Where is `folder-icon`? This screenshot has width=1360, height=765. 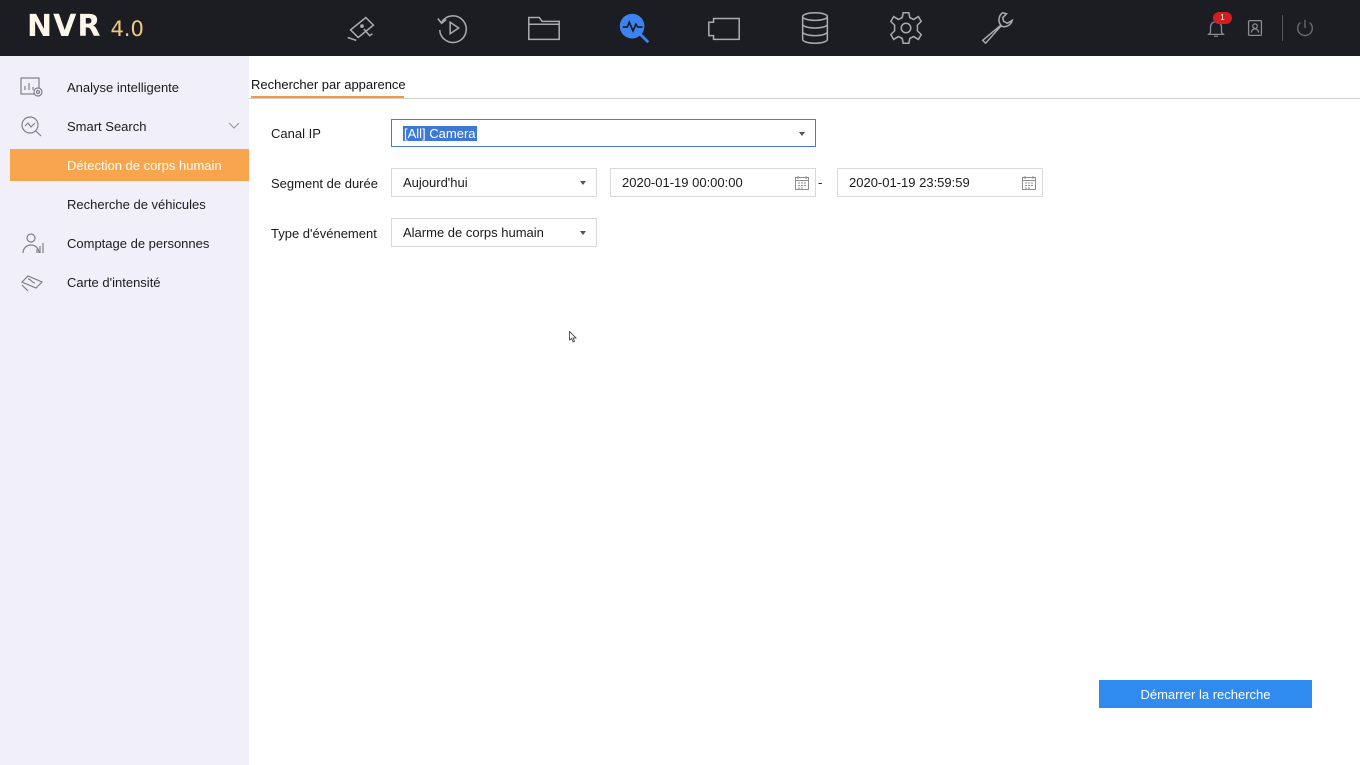
folder-icon is located at coordinates (544, 28).